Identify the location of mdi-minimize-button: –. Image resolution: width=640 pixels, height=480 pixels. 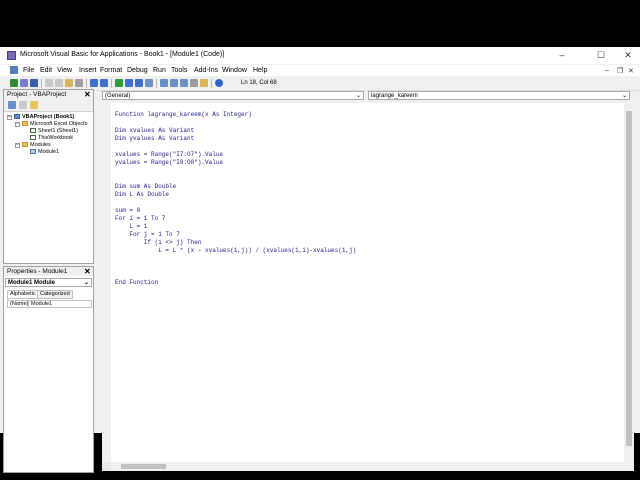
(607, 70).